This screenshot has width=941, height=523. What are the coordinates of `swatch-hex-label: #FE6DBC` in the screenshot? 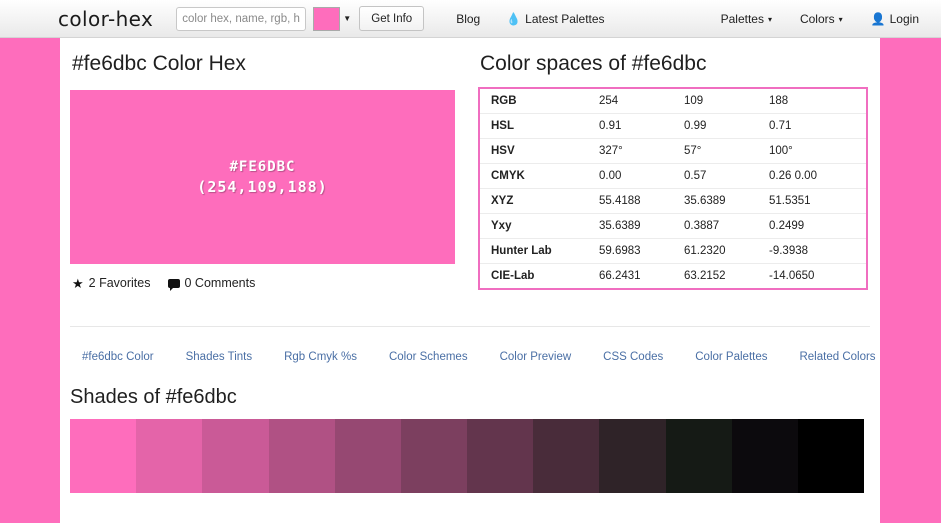 It's located at (262, 166).